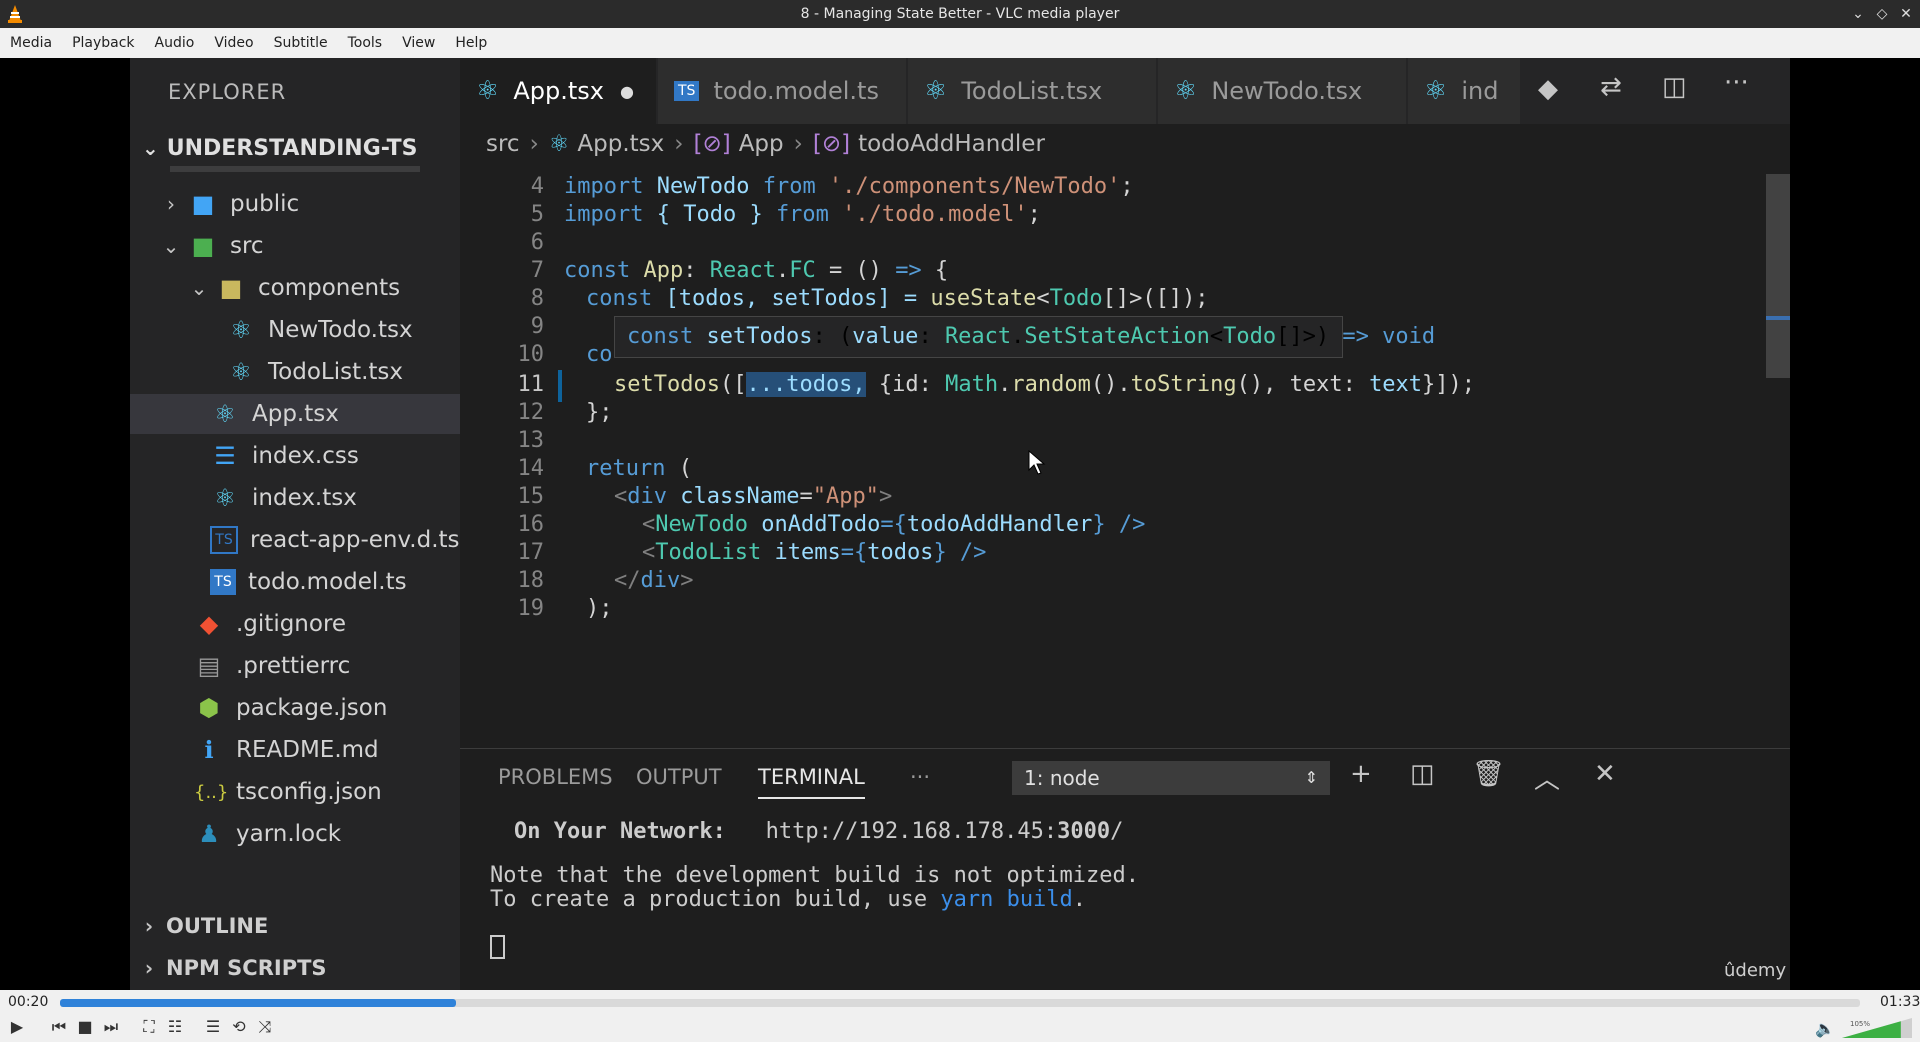 This screenshot has height=1042, width=1920. Describe the element at coordinates (753, 496) in the screenshot. I see `code-line: <div className="App">` at that location.